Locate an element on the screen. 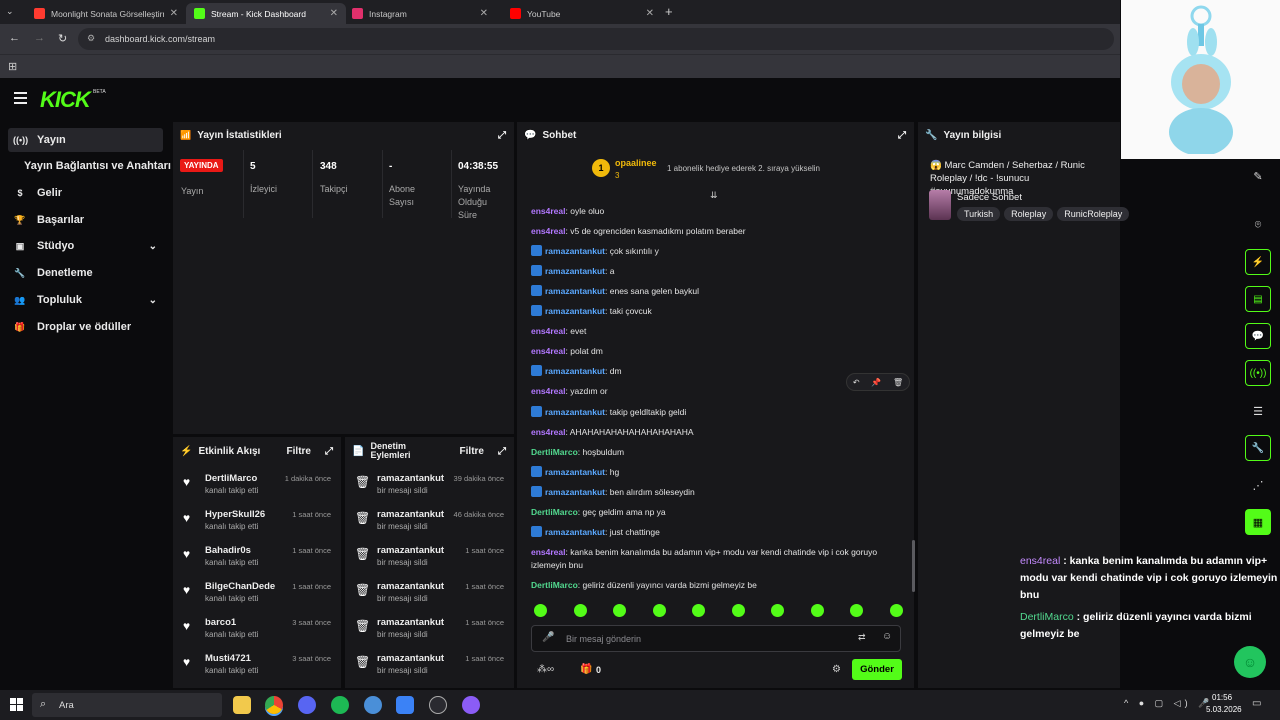 This screenshot has width=1280, height=720. new-tab-button: + is located at coordinates (669, 11).